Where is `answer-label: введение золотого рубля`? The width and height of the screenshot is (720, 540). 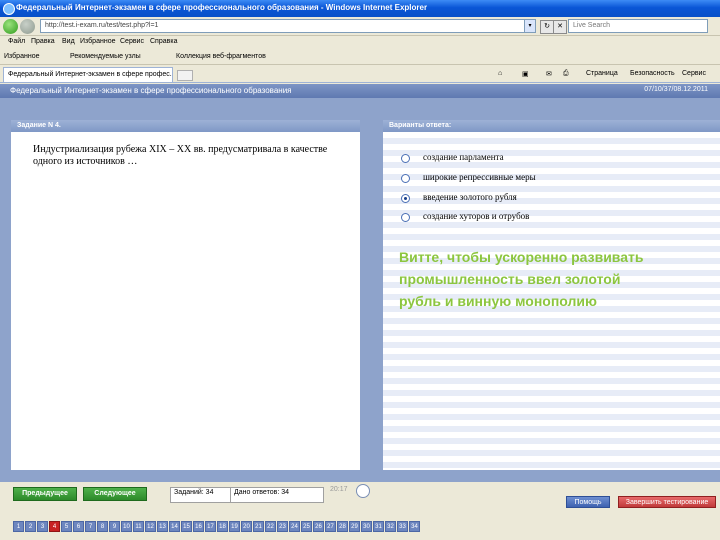
answer-label: введение золотого рубля is located at coordinates (470, 197).